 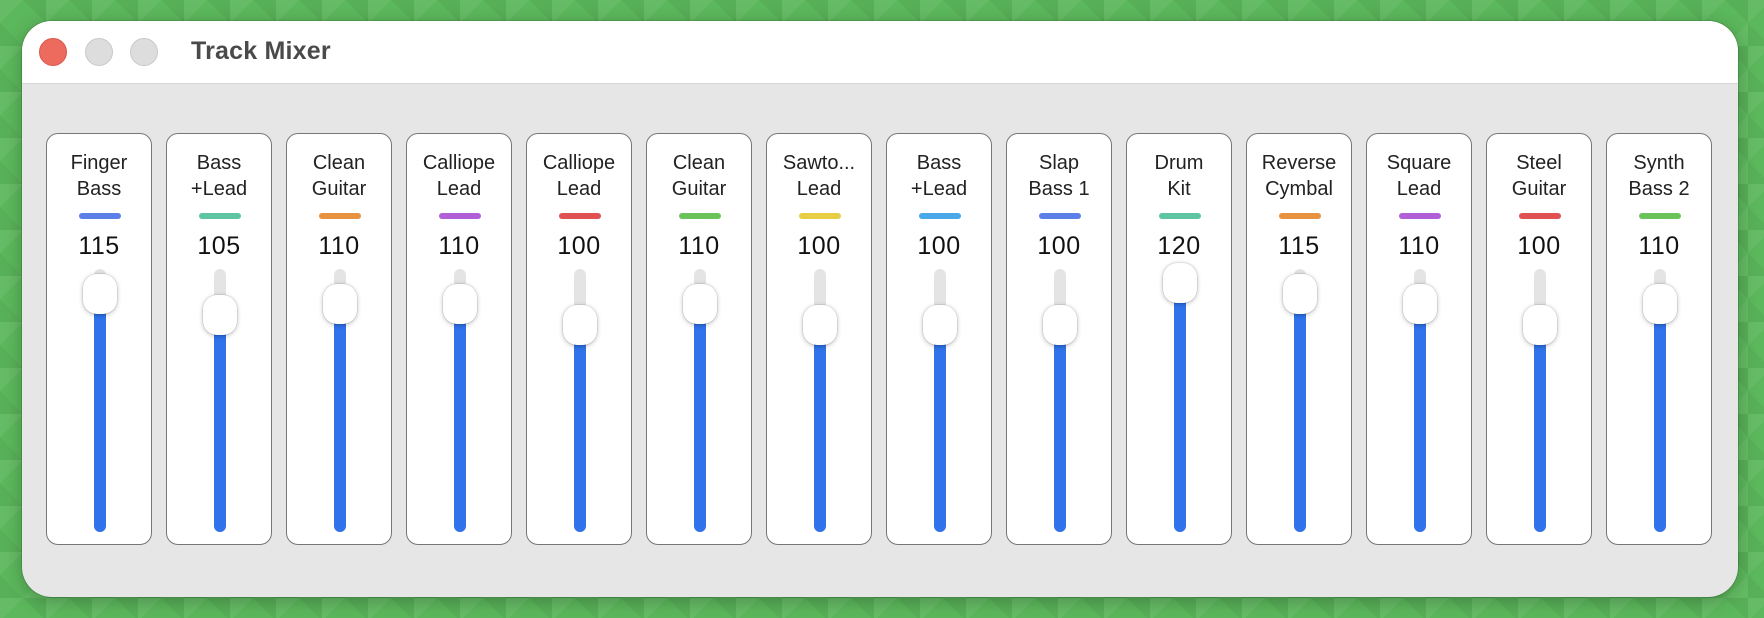 What do you see at coordinates (1539, 176) in the screenshot?
I see `track-name: Steel Guitar` at bounding box center [1539, 176].